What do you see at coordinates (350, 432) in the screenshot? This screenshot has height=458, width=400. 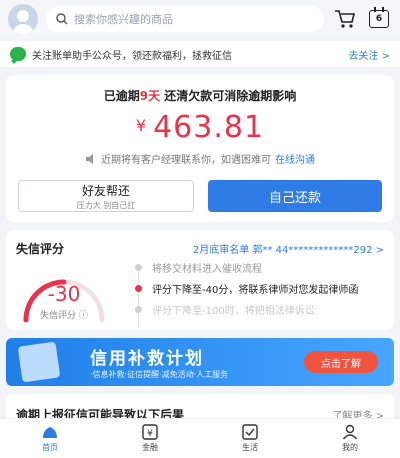 I see `profile-icon` at bounding box center [350, 432].